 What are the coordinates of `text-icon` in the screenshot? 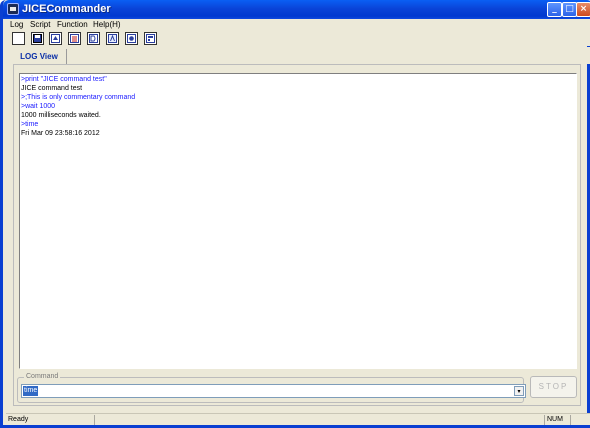 It's located at (112, 38).